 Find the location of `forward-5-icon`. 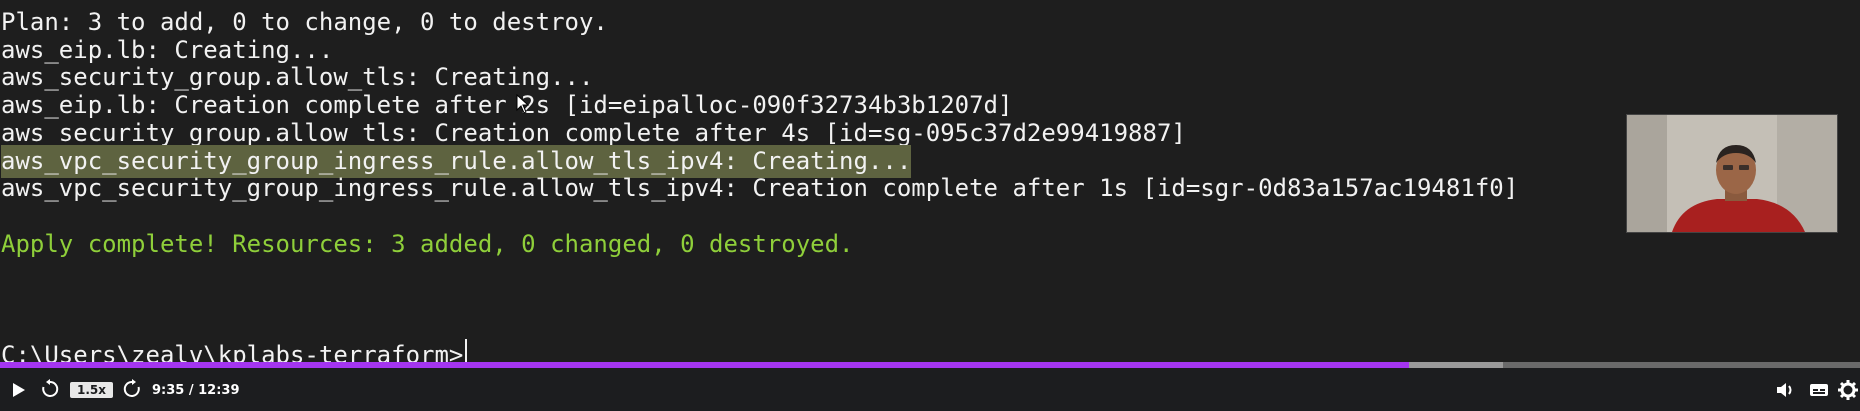

forward-5-icon is located at coordinates (131, 388).